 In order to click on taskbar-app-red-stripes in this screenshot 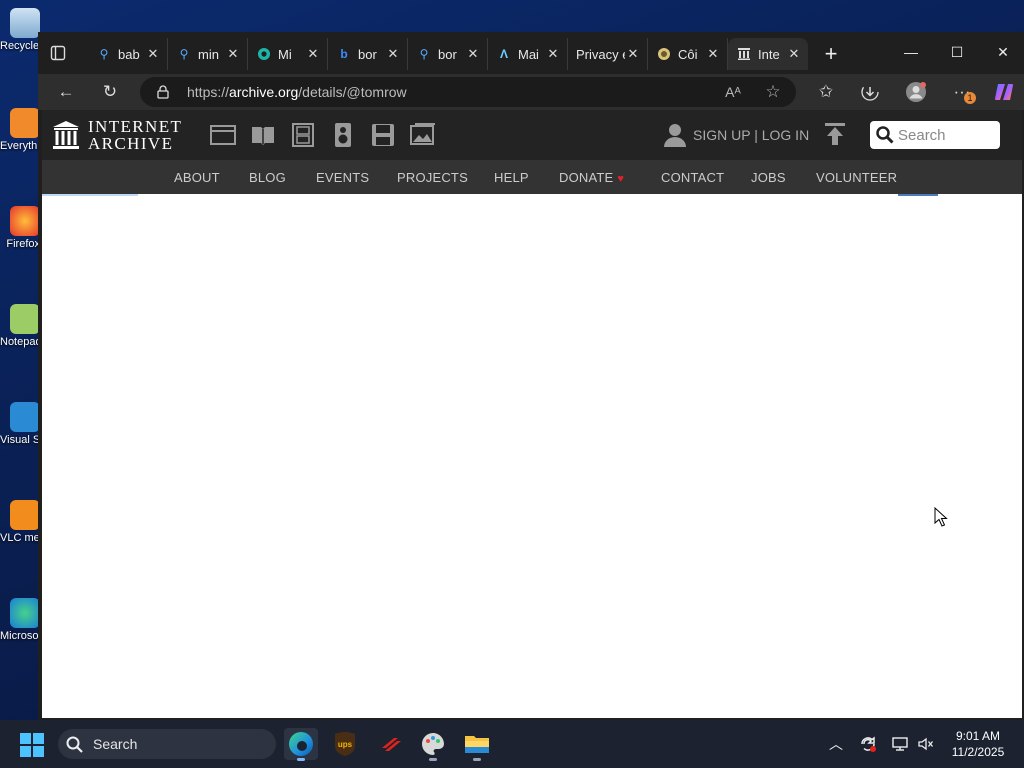, I will do `click(391, 744)`.